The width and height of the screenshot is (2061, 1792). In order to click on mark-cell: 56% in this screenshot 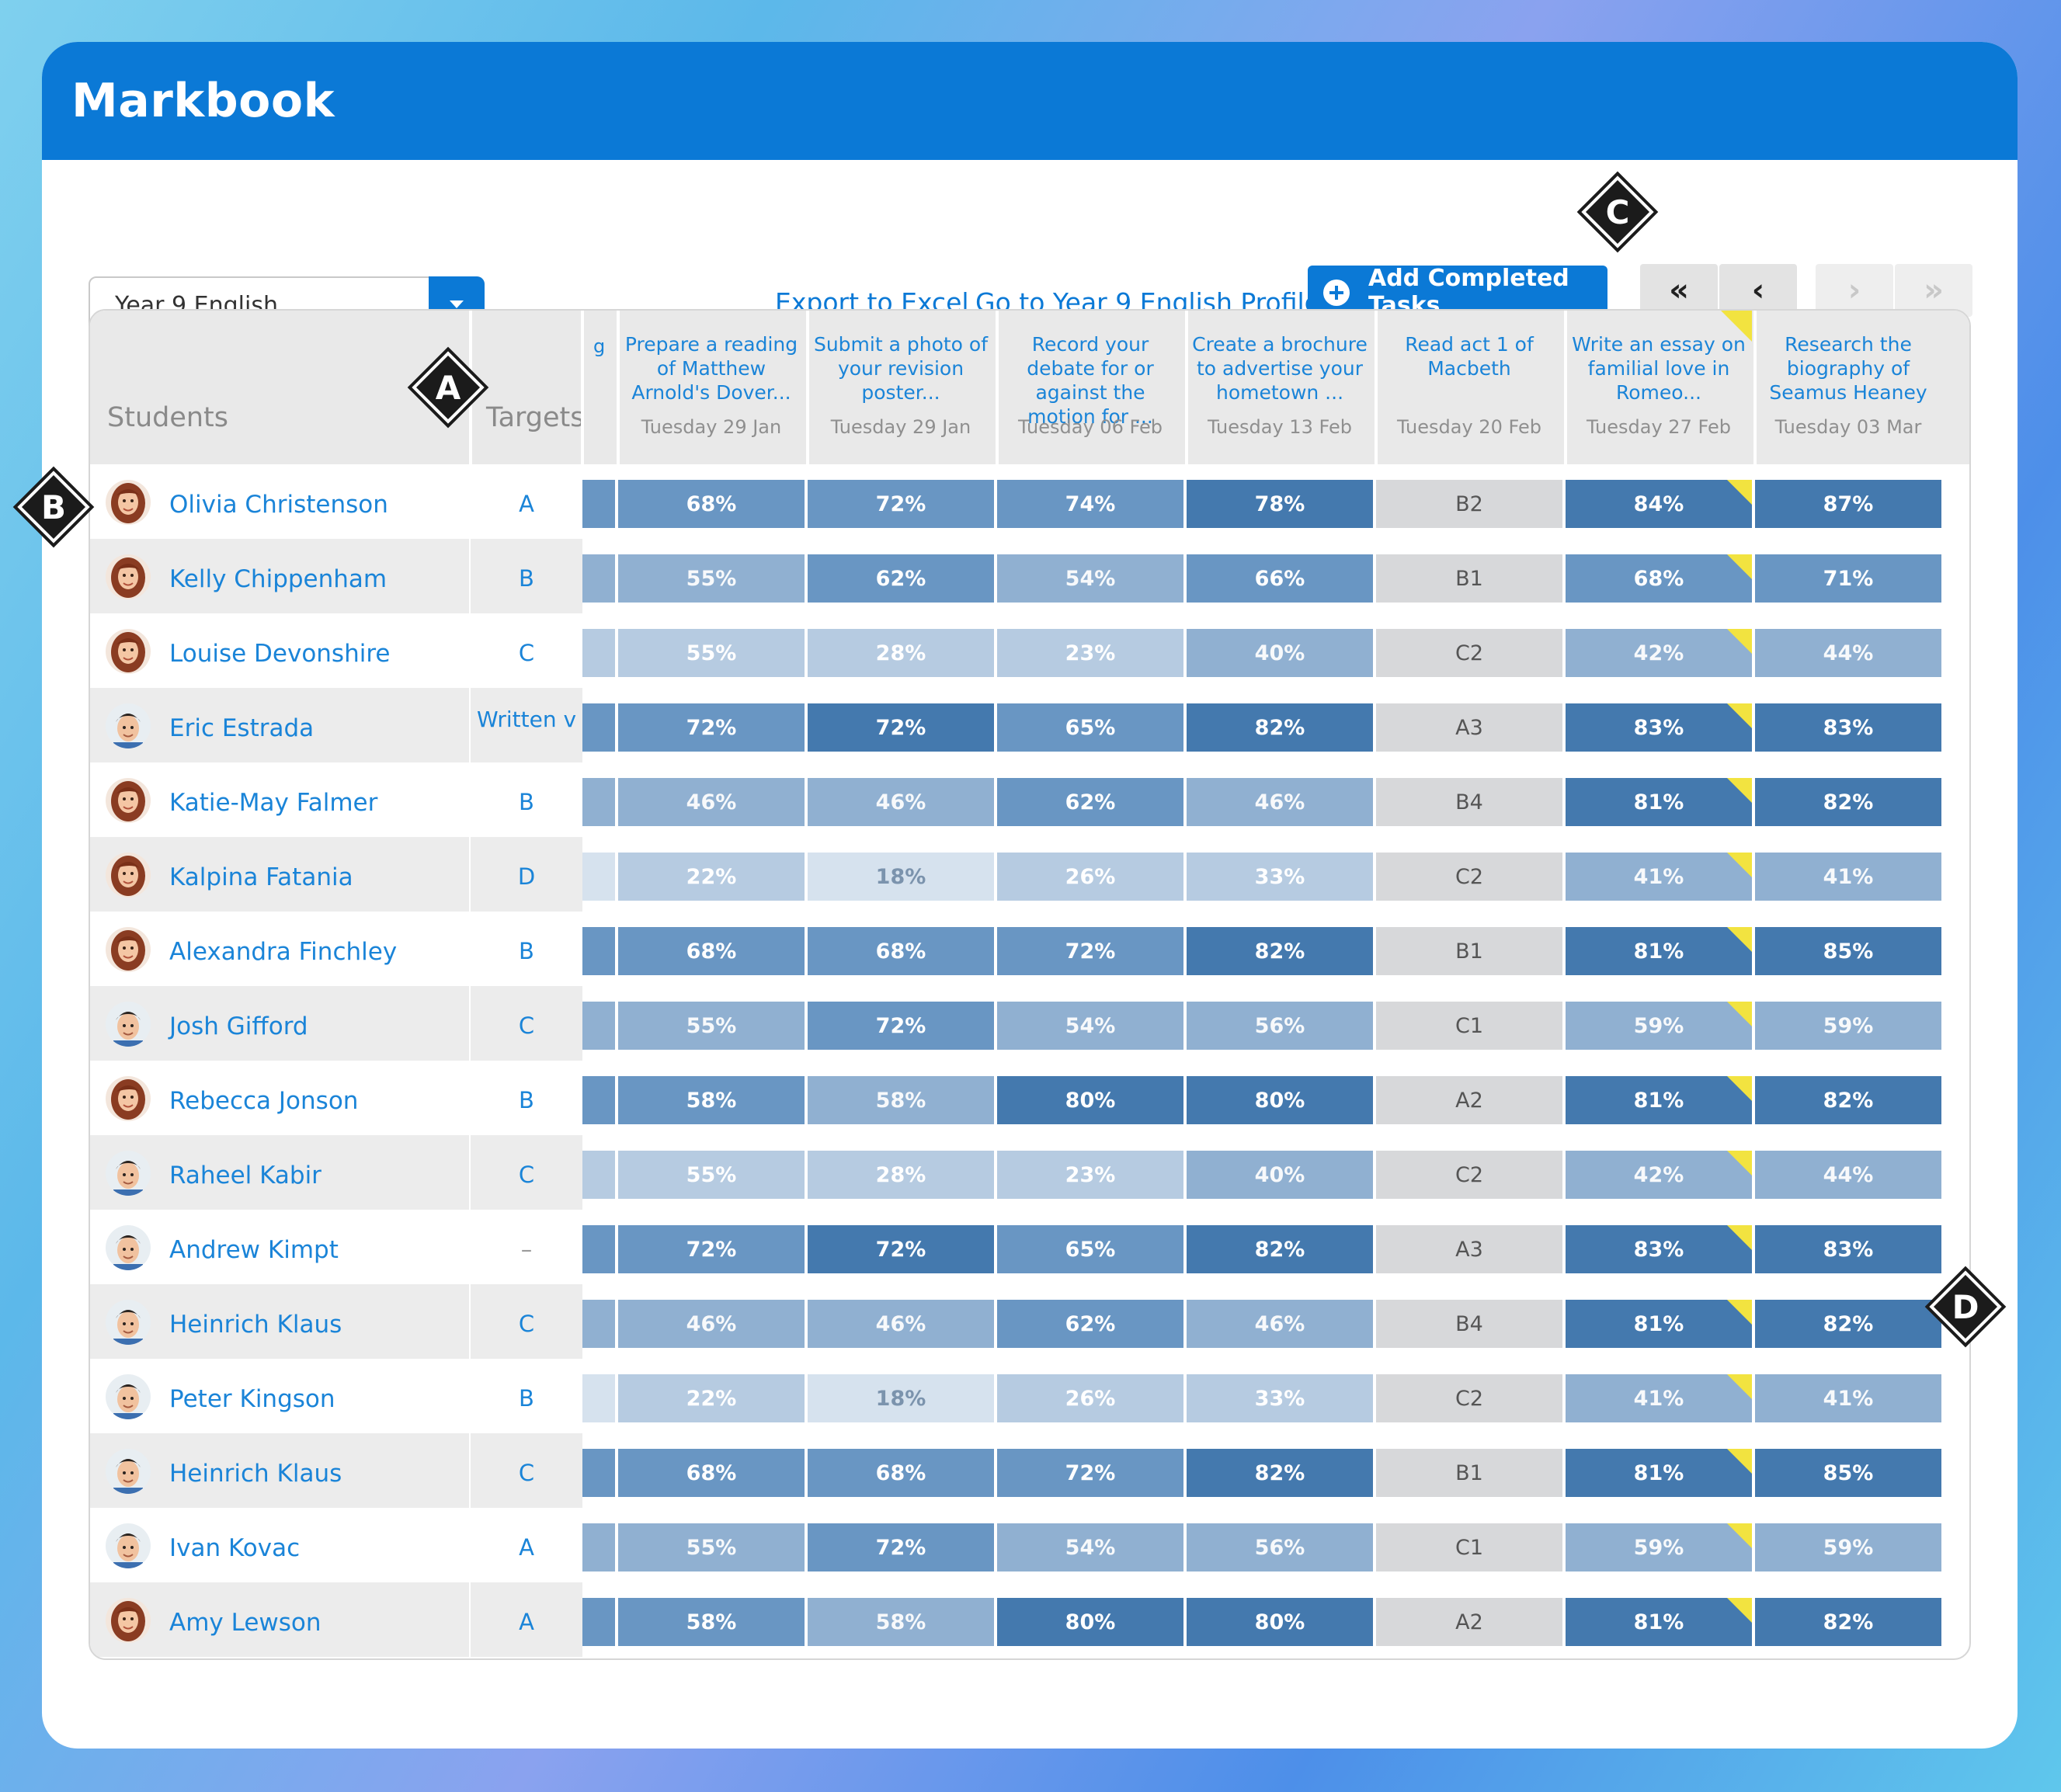, I will do `click(1280, 1547)`.